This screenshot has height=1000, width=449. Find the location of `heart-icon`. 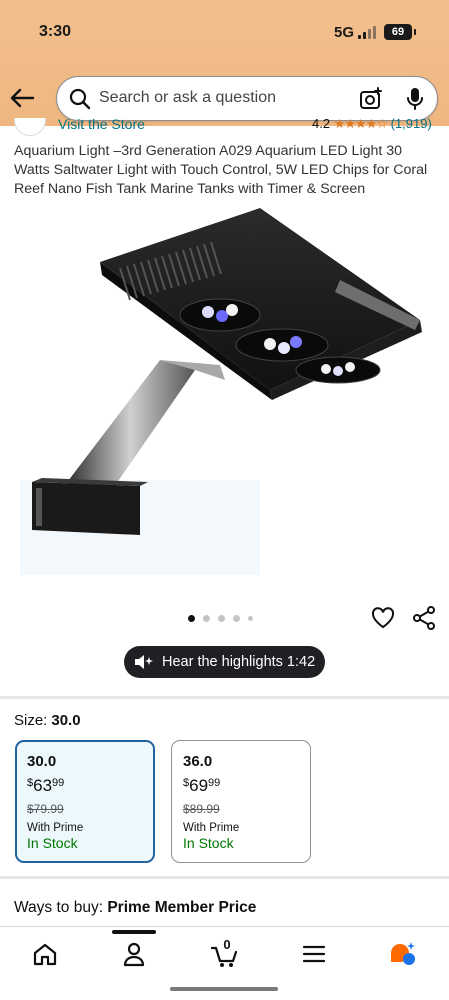

heart-icon is located at coordinates (383, 618).